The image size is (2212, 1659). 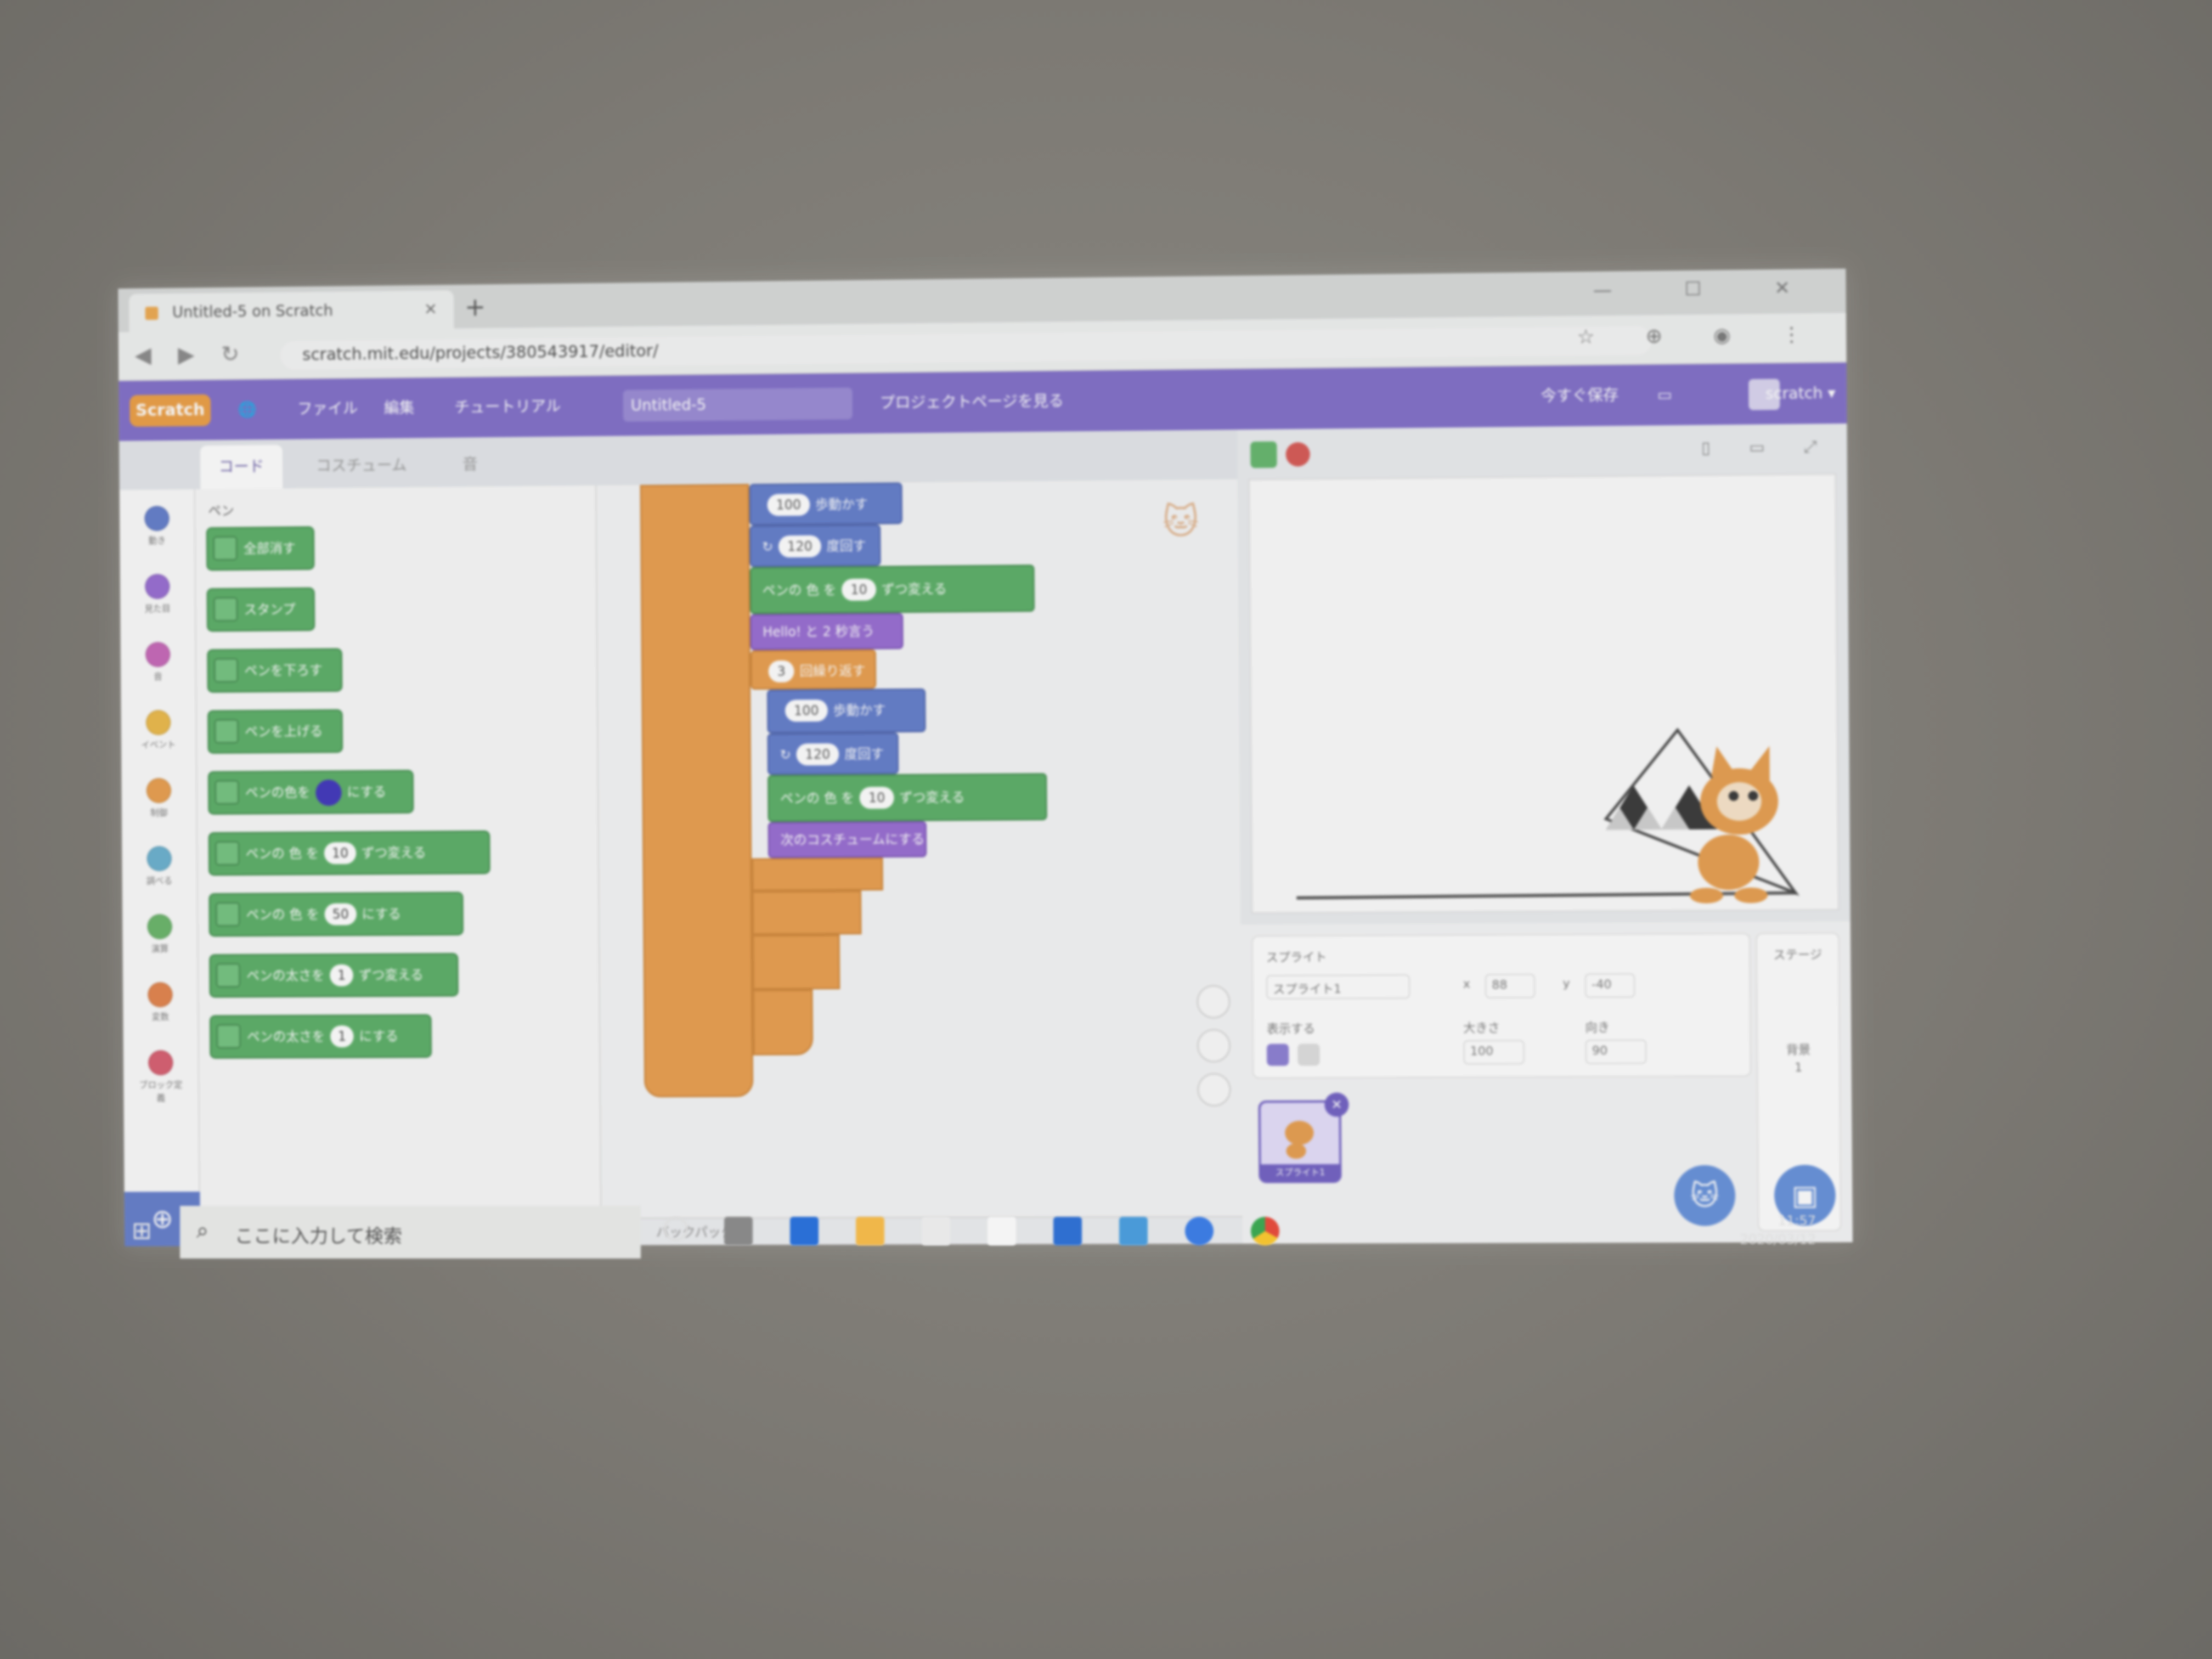 I want to click on stop-button, so click(x=1298, y=454).